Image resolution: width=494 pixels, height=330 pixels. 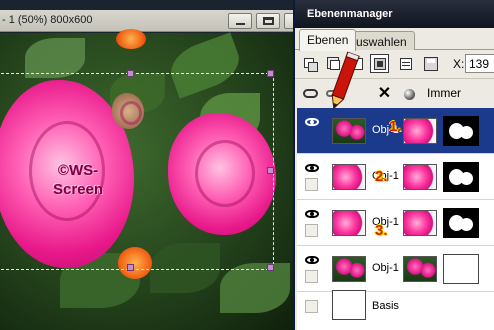 What do you see at coordinates (328, 40) in the screenshot?
I see `tab-ebenen: Ebenen` at bounding box center [328, 40].